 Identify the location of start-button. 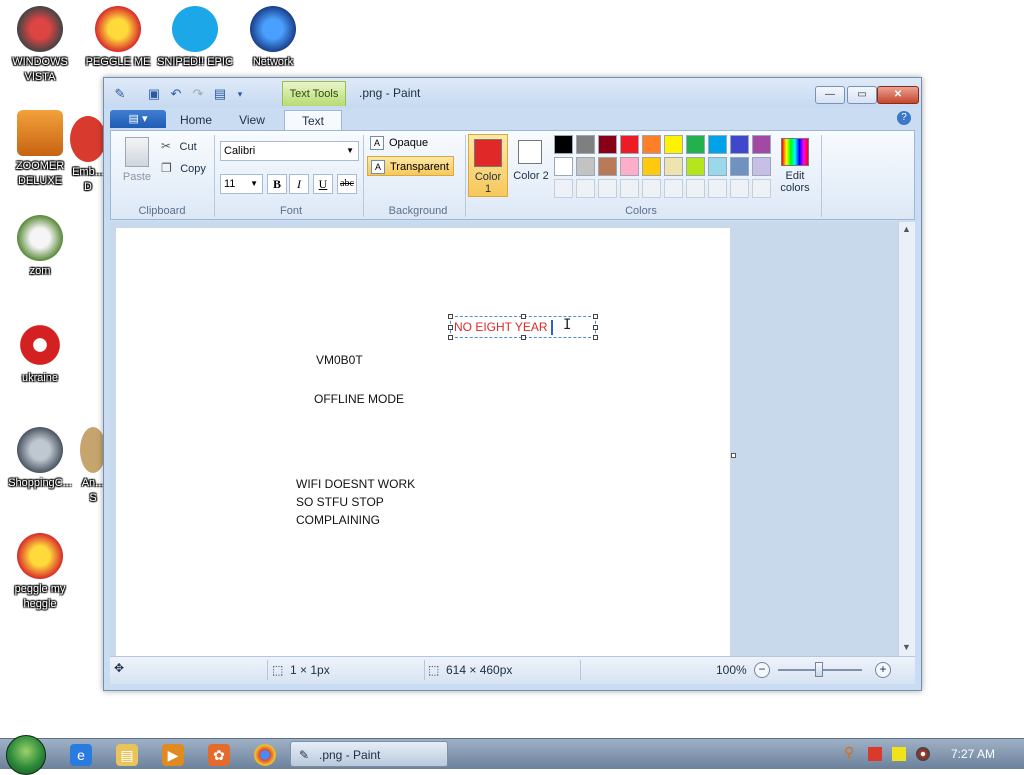
(26, 755).